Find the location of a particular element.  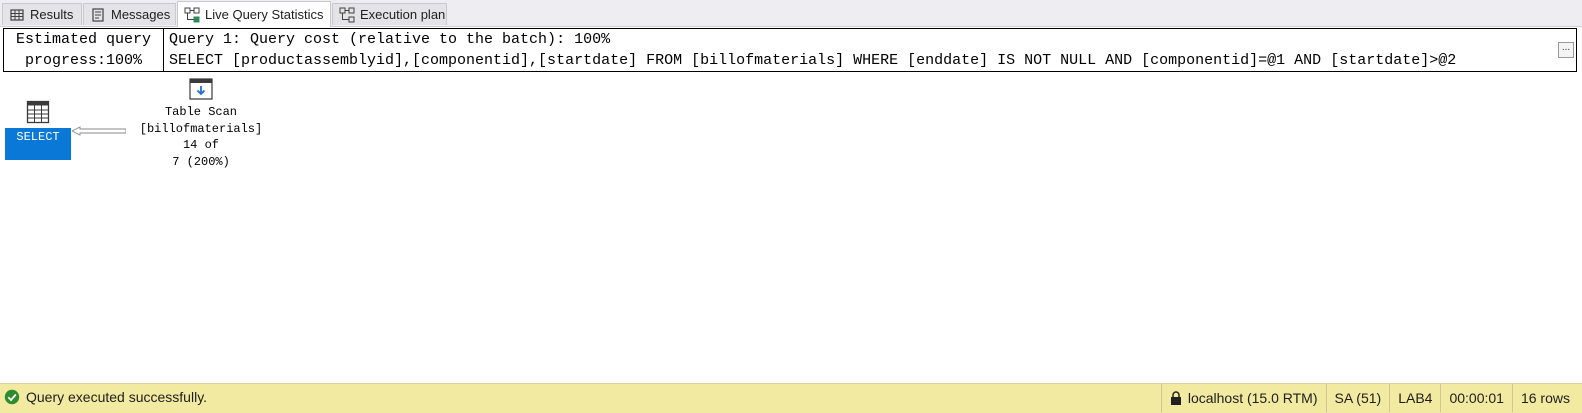

messages-icon is located at coordinates (98, 14).